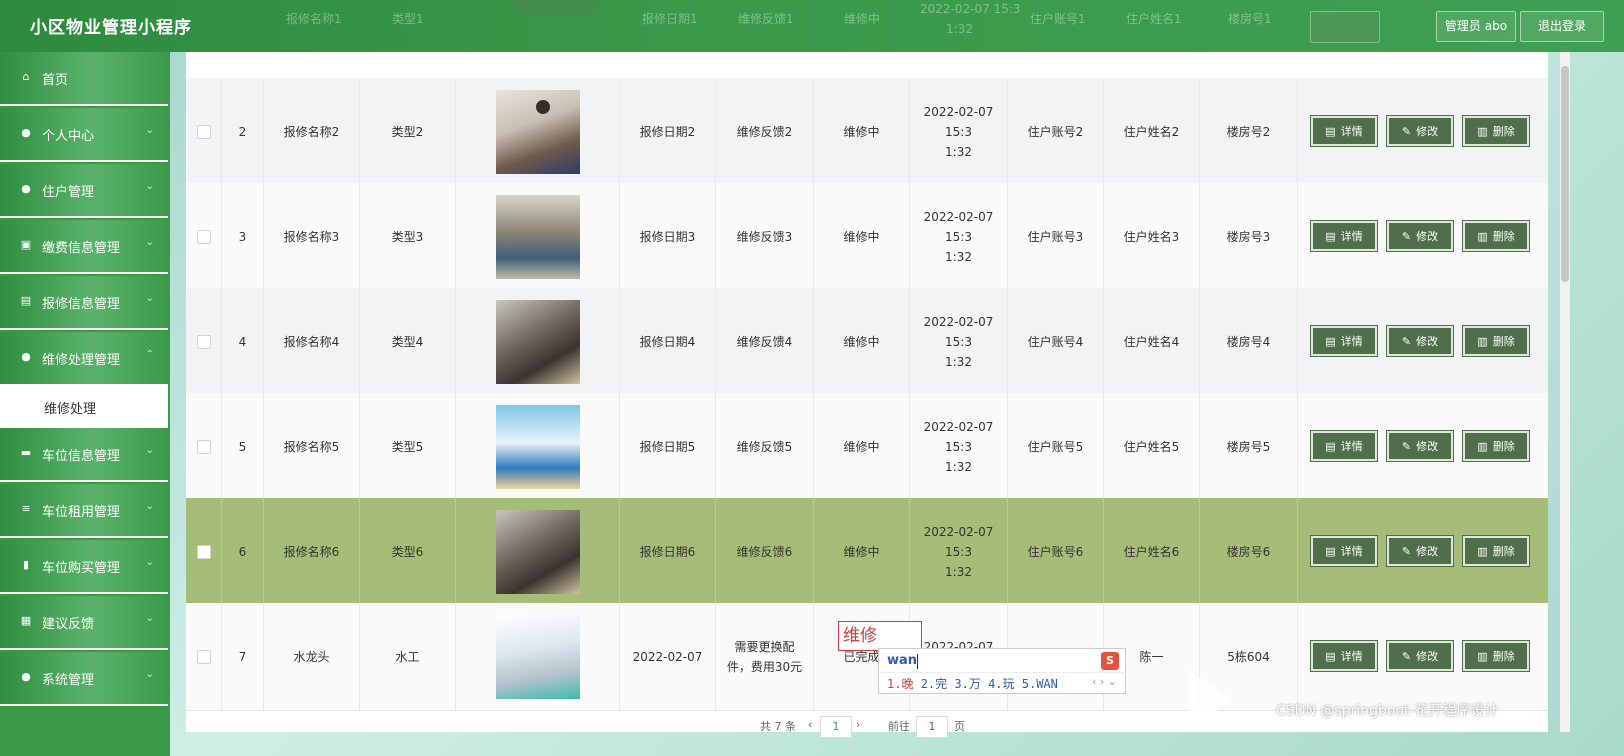 The image size is (1624, 756). I want to click on sidebar-item-repair-info: ▤ 报修信息管理 ⌄, so click(84, 303).